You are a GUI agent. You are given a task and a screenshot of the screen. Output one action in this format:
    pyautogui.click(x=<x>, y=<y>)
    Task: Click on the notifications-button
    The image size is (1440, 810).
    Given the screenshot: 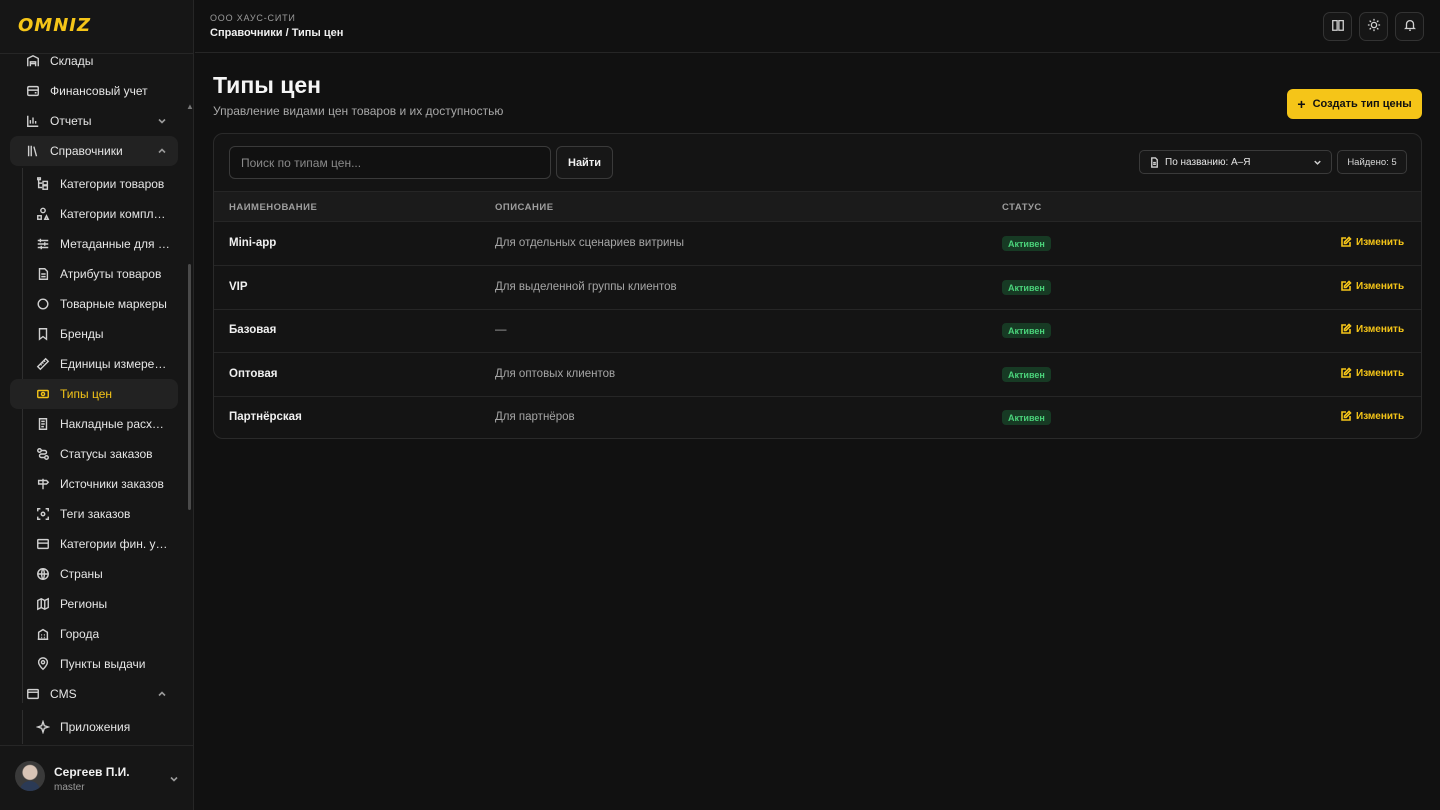 What is the action you would take?
    pyautogui.click(x=1409, y=26)
    